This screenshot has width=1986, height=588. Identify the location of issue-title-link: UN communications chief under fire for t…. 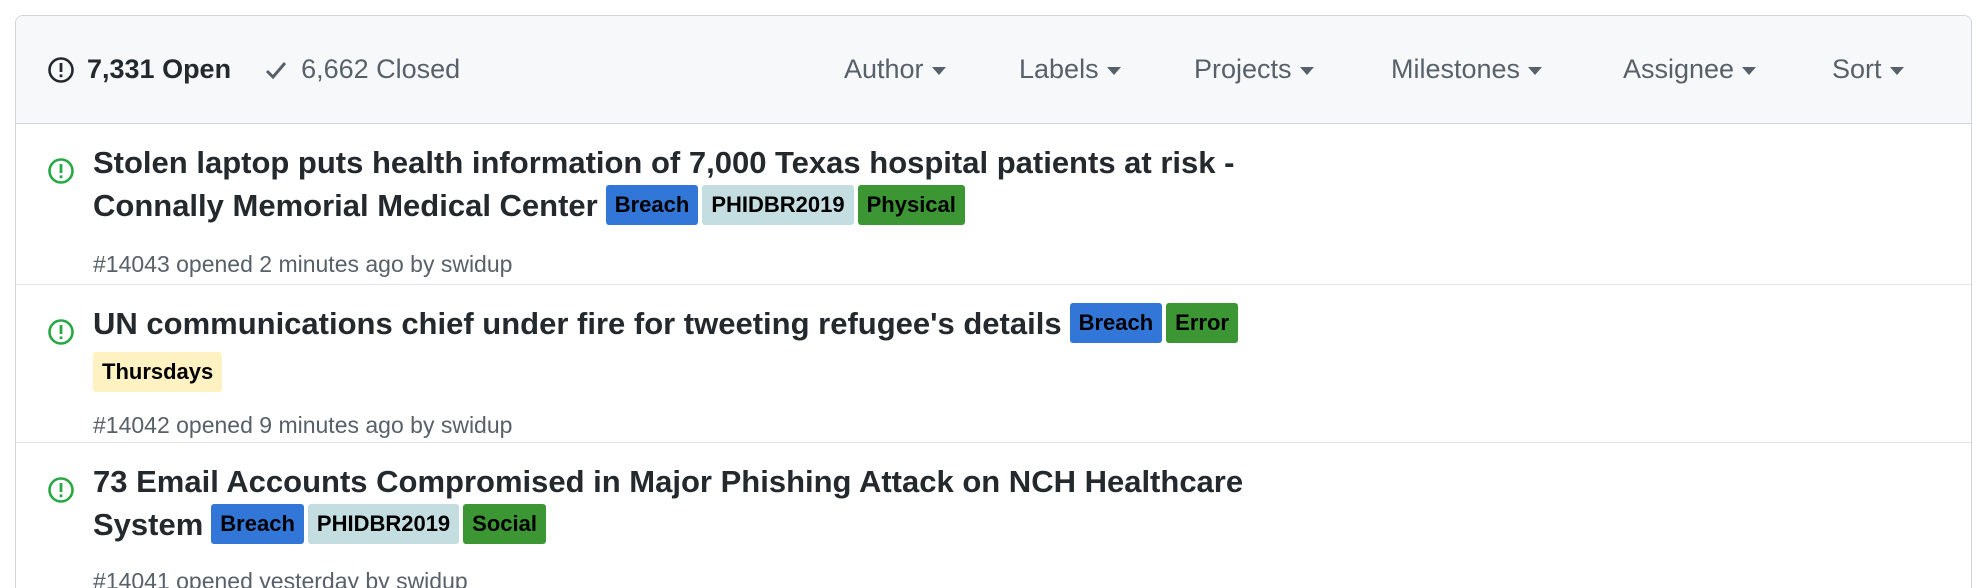
(577, 323).